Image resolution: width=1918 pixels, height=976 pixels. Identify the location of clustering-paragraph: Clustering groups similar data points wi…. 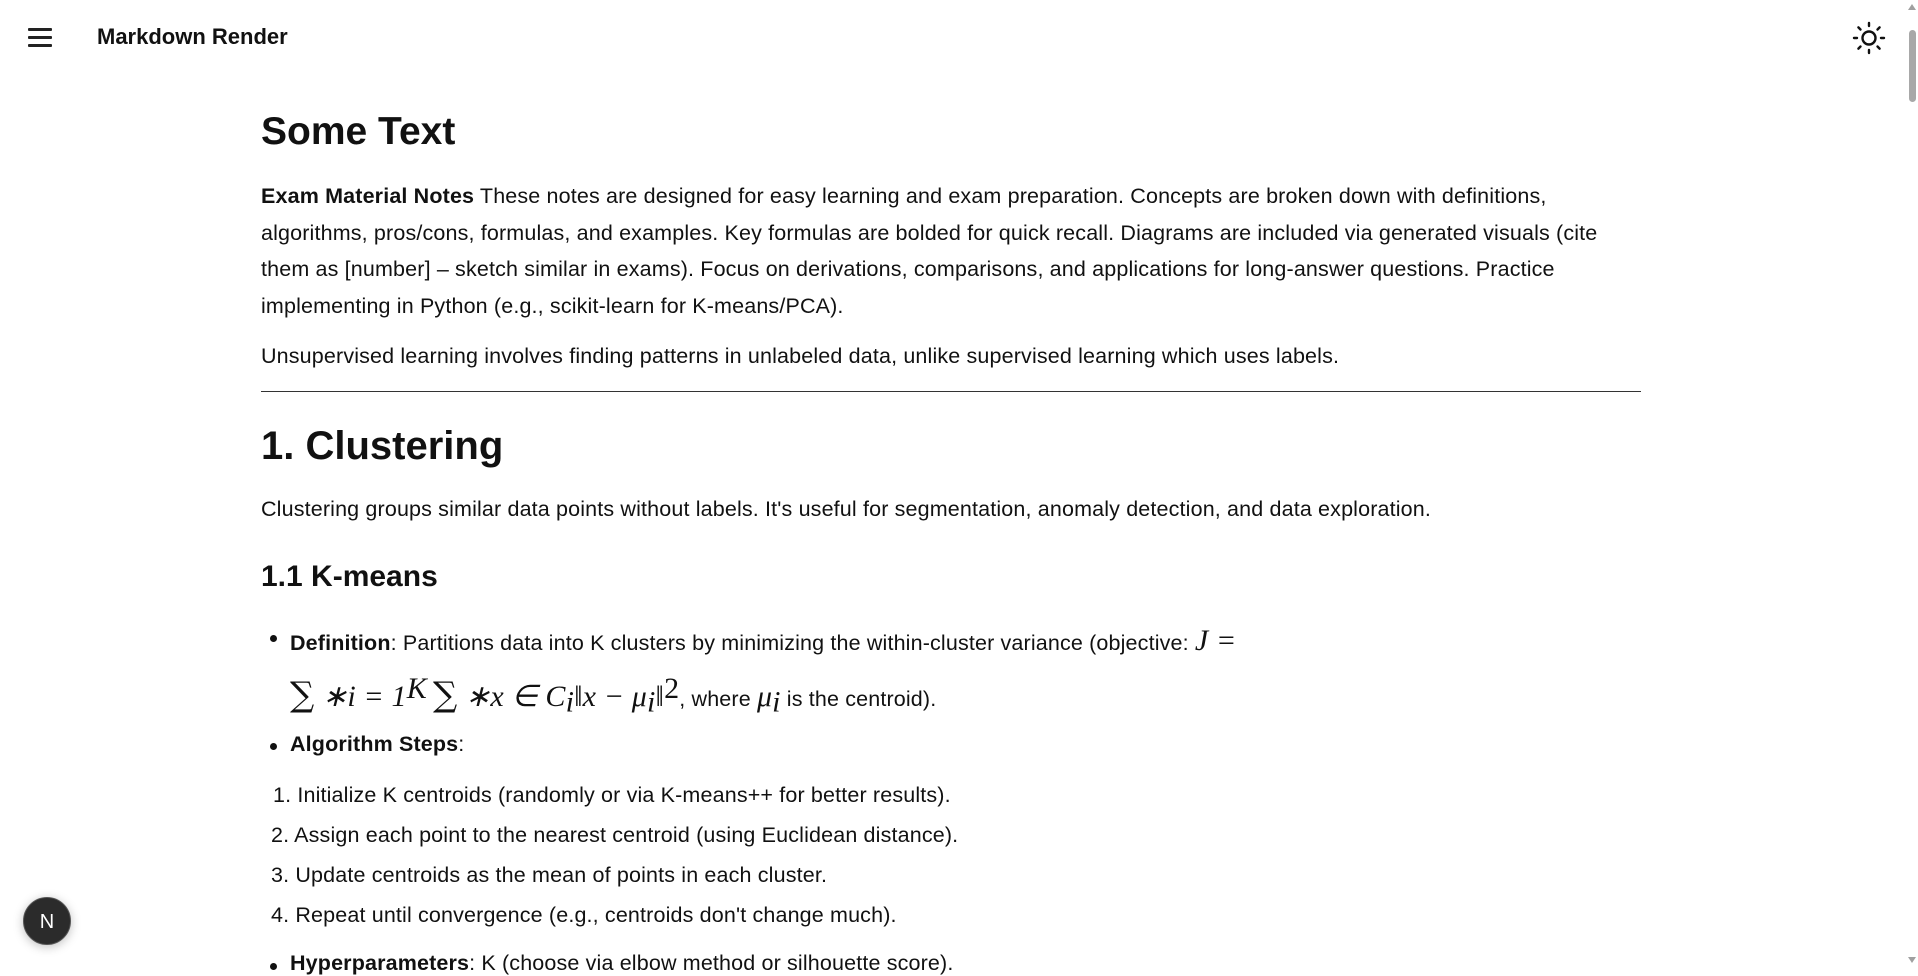
(846, 509).